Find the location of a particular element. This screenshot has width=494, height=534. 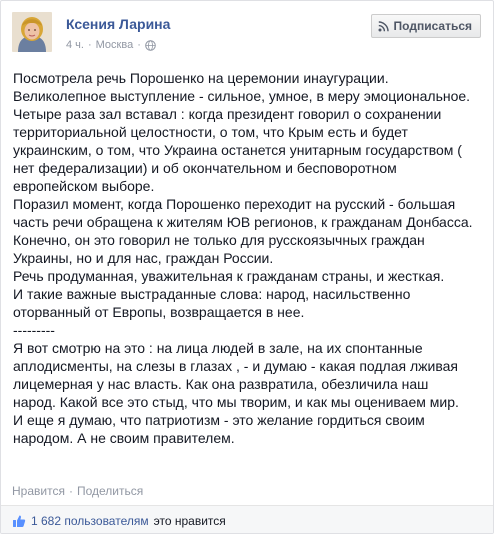

author-name: Ксения Ларина is located at coordinates (118, 24).